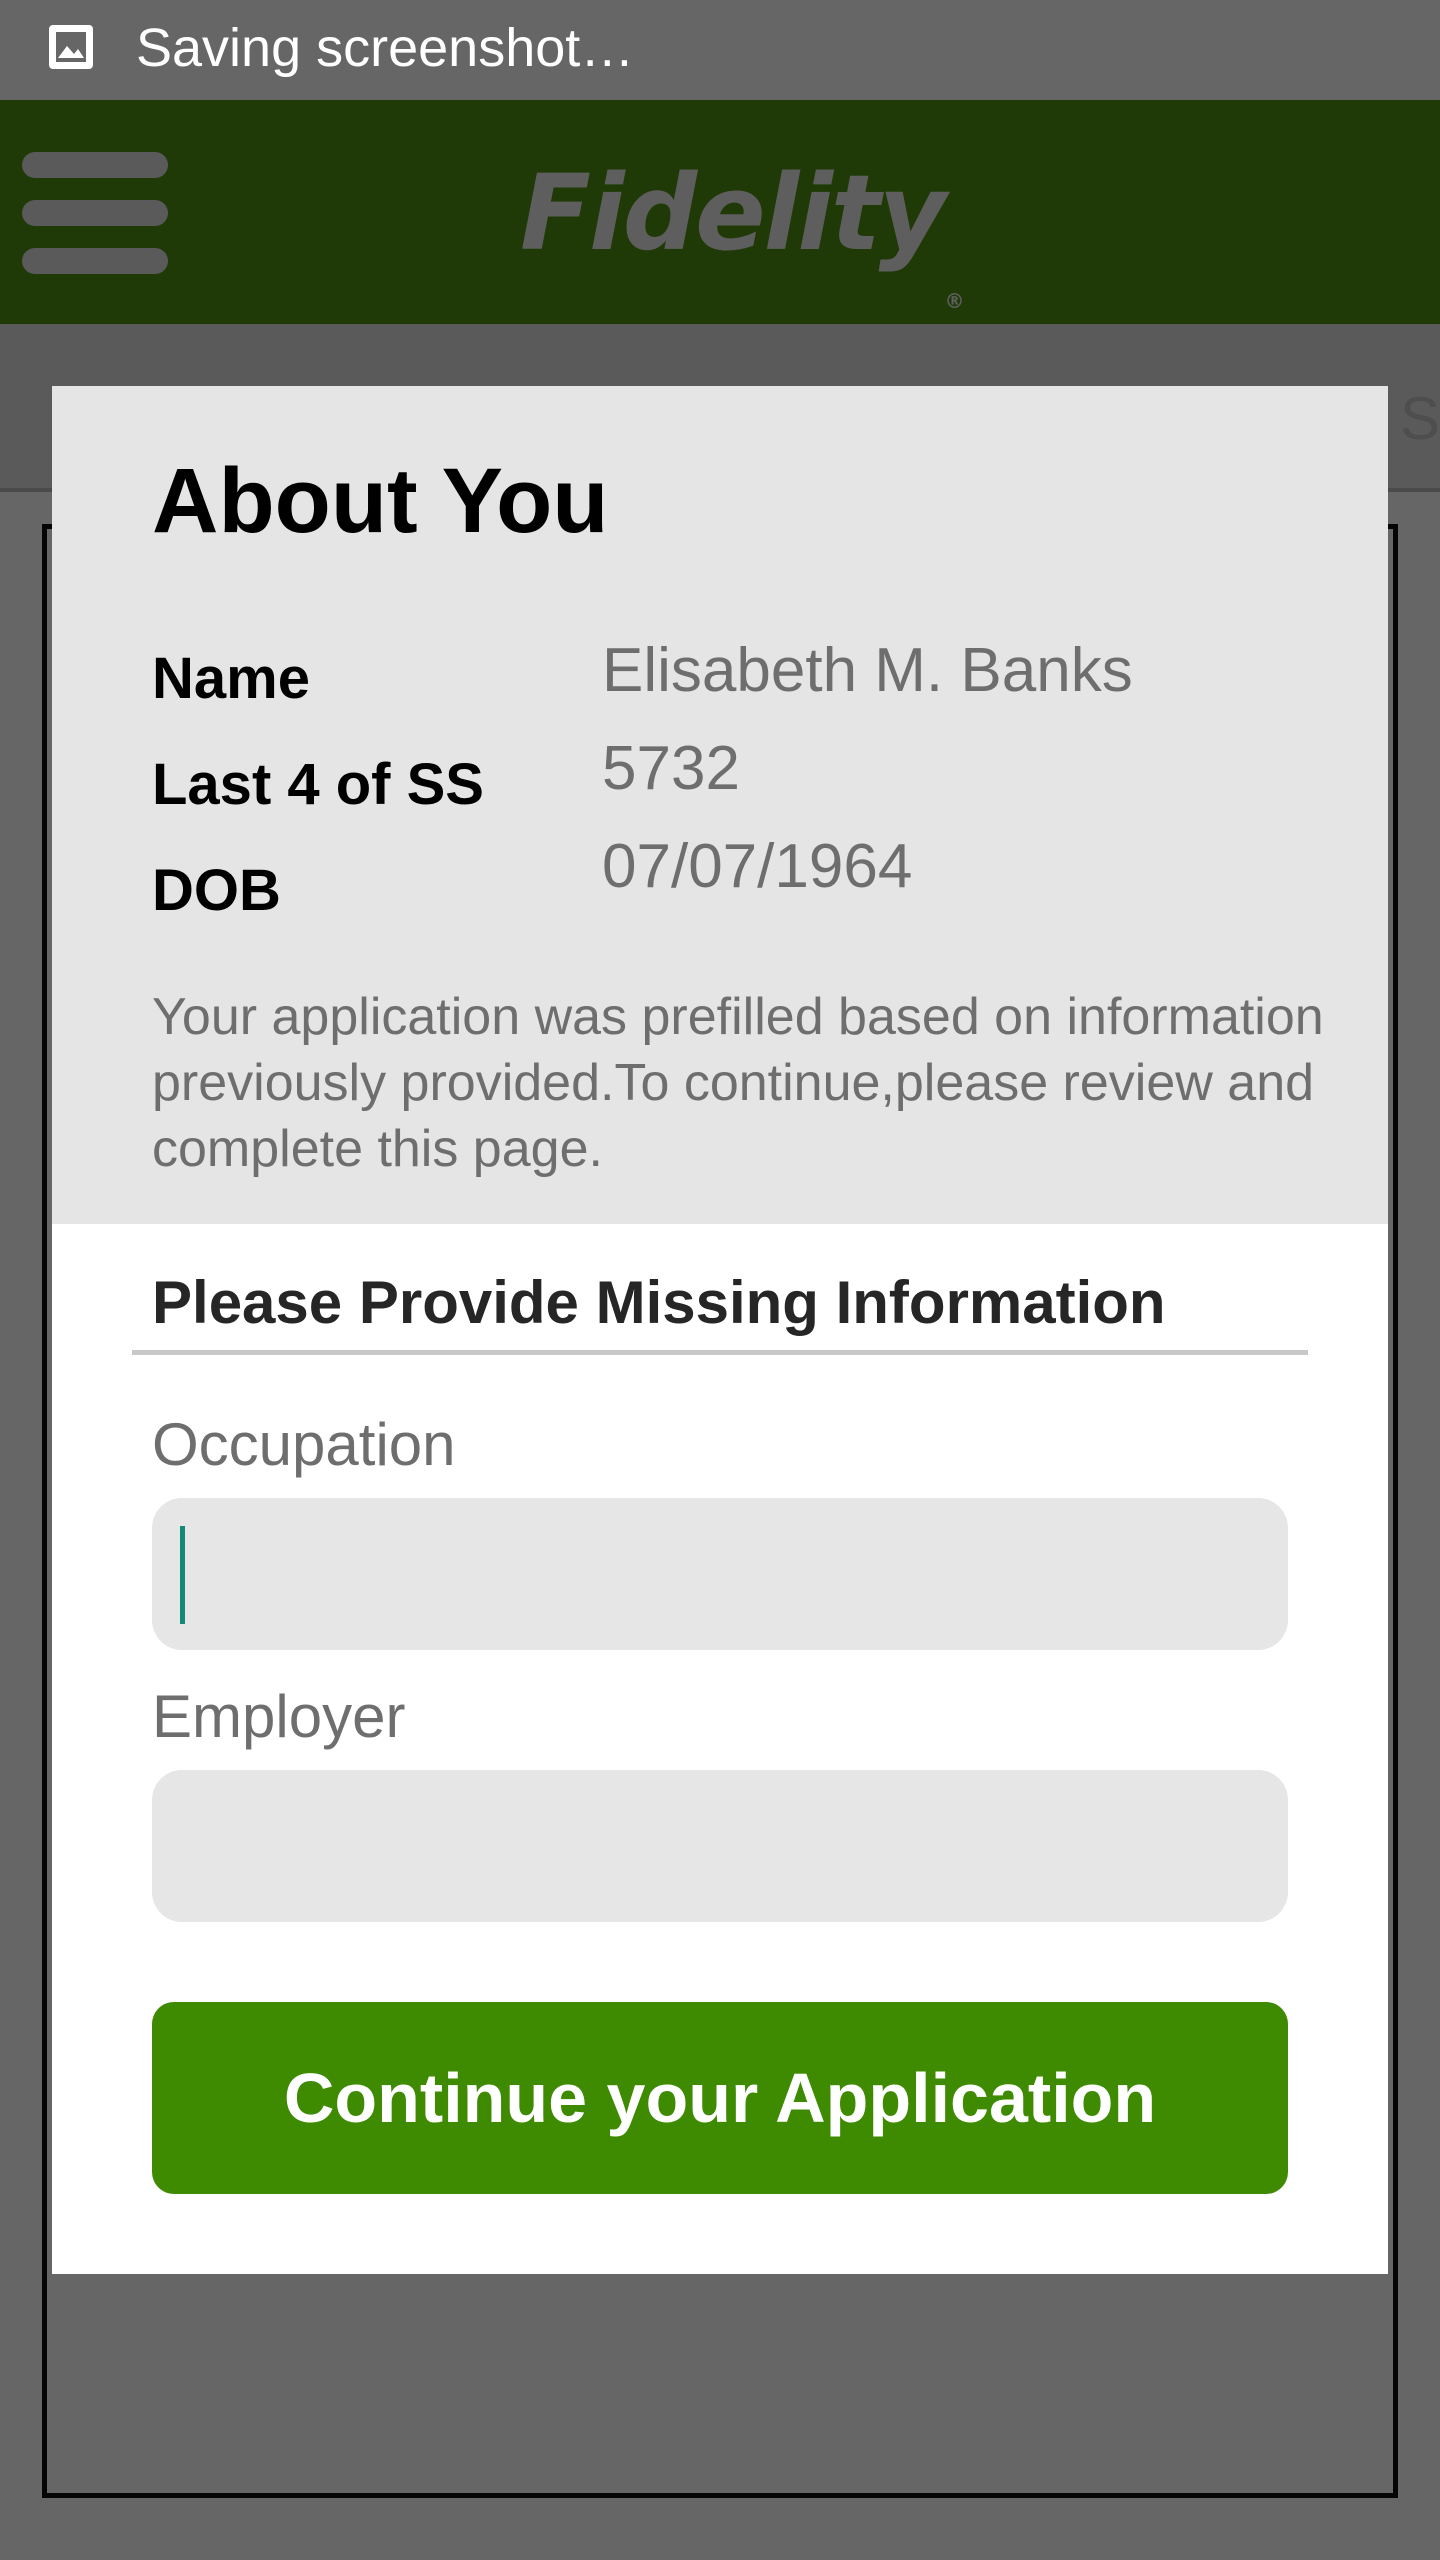 This screenshot has height=2560, width=1440. I want to click on occupation-input, so click(720, 1574).